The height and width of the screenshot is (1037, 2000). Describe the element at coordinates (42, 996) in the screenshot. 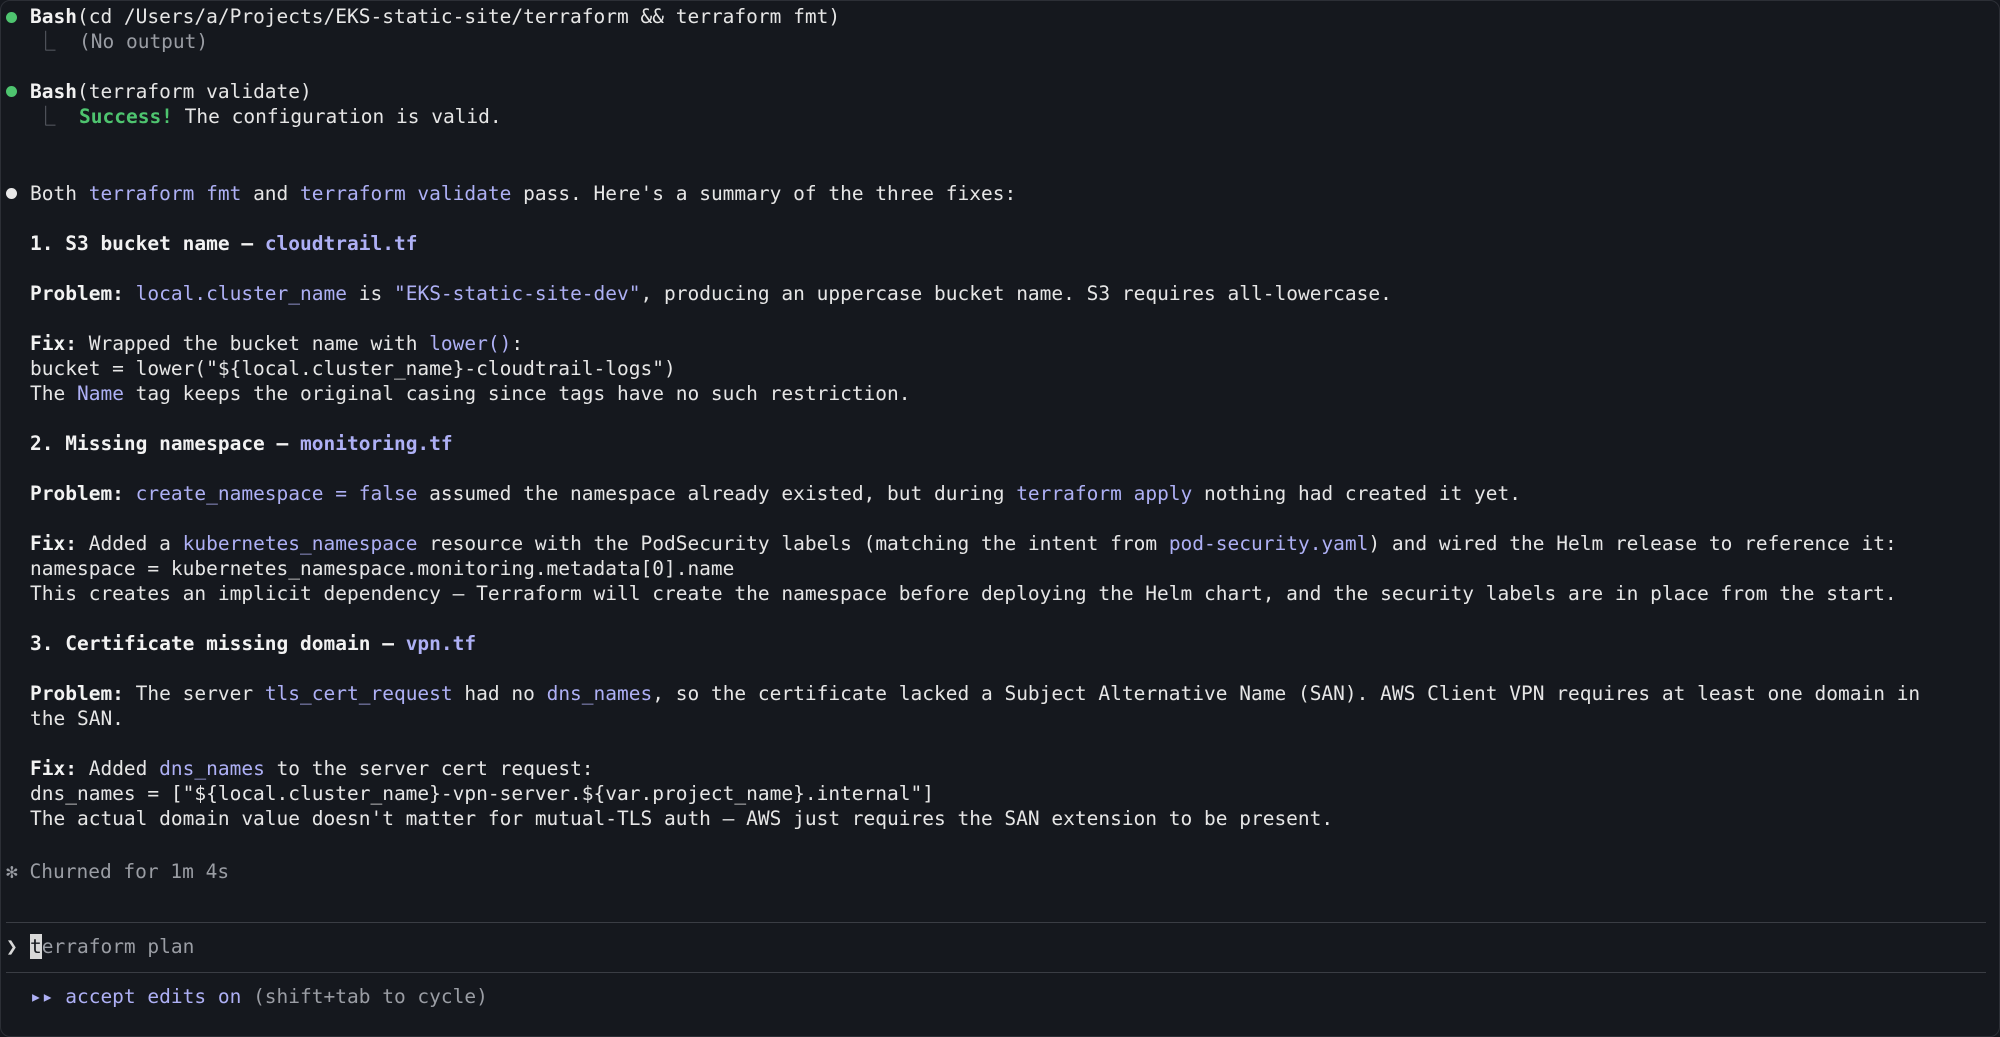

I see `fast-forward-icon: ▸▸` at that location.